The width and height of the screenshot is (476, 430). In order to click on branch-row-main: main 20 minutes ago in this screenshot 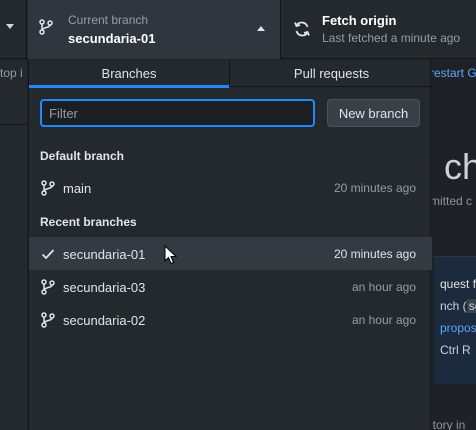, I will do `click(230, 187)`.